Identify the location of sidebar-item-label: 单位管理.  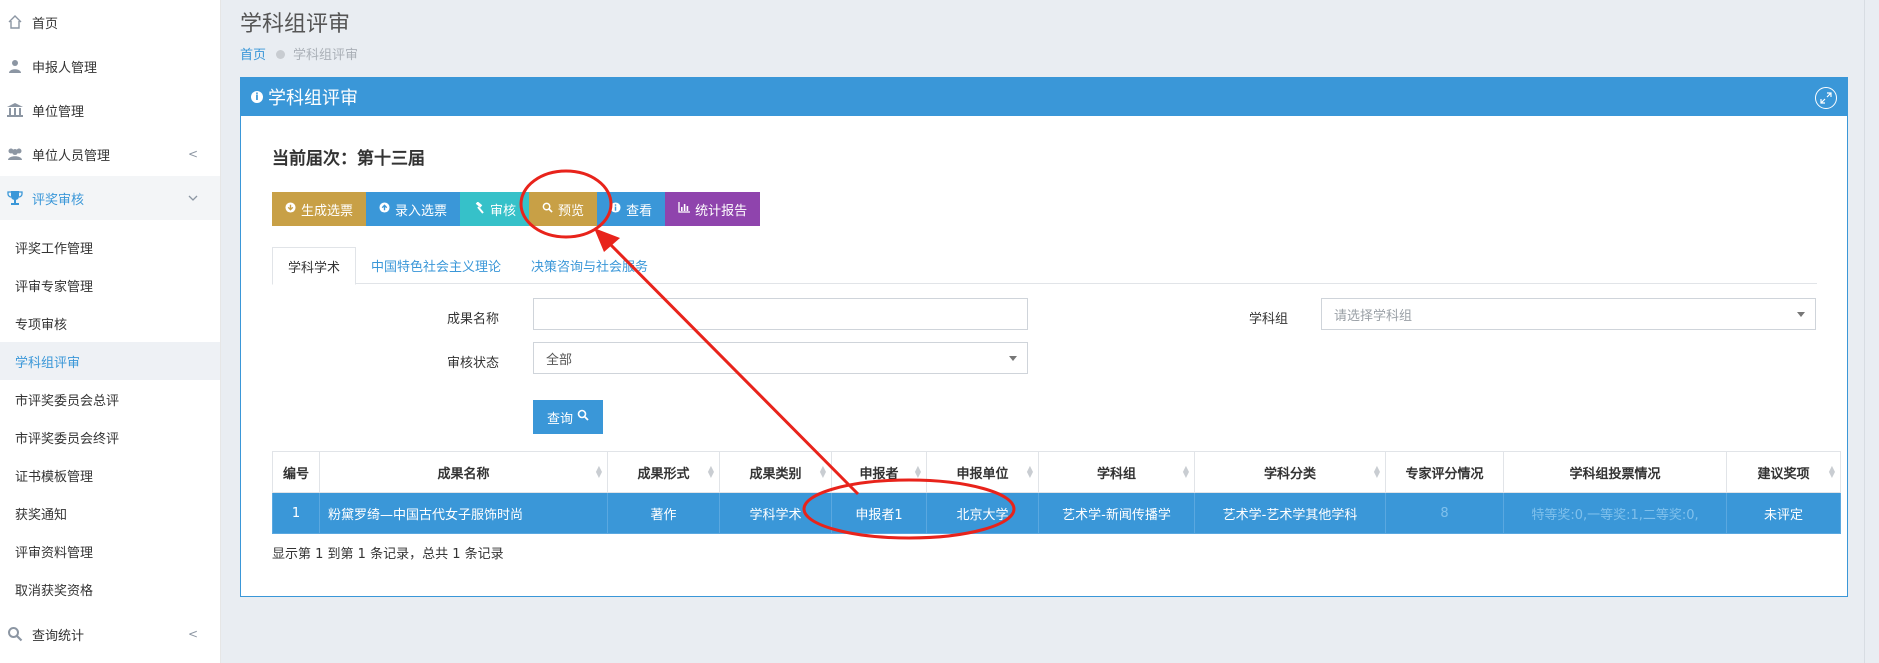
(58, 112).